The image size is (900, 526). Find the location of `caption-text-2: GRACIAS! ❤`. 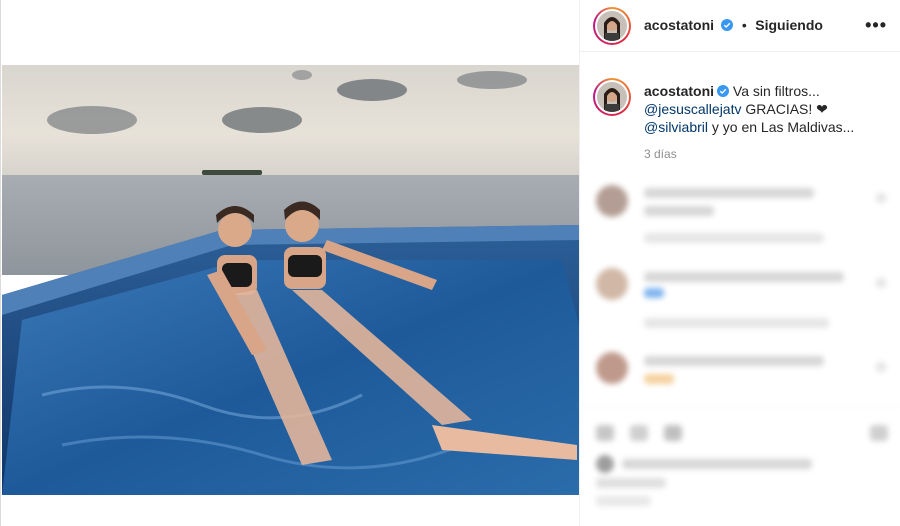

caption-text-2: GRACIAS! ❤ is located at coordinates (786, 109).